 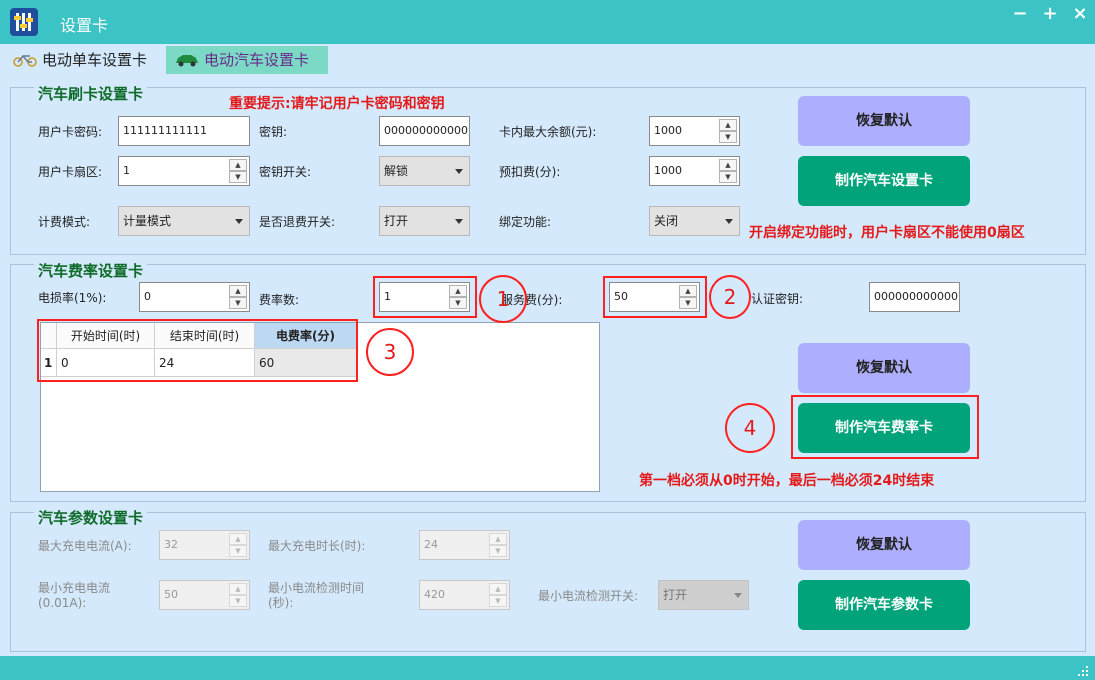 What do you see at coordinates (194, 297) in the screenshot?
I see `loss-rate-stepper: 0 ▲ ▼` at bounding box center [194, 297].